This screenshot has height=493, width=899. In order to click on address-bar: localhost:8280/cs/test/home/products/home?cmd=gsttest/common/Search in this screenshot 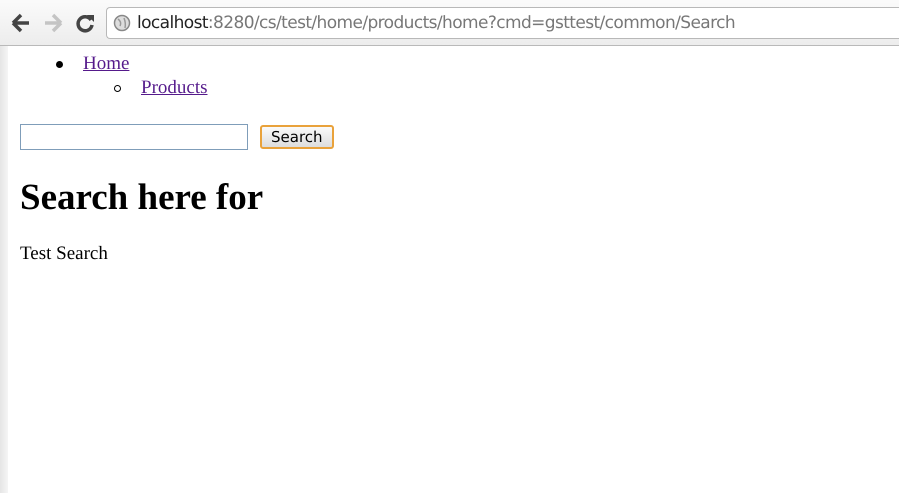, I will do `click(502, 22)`.